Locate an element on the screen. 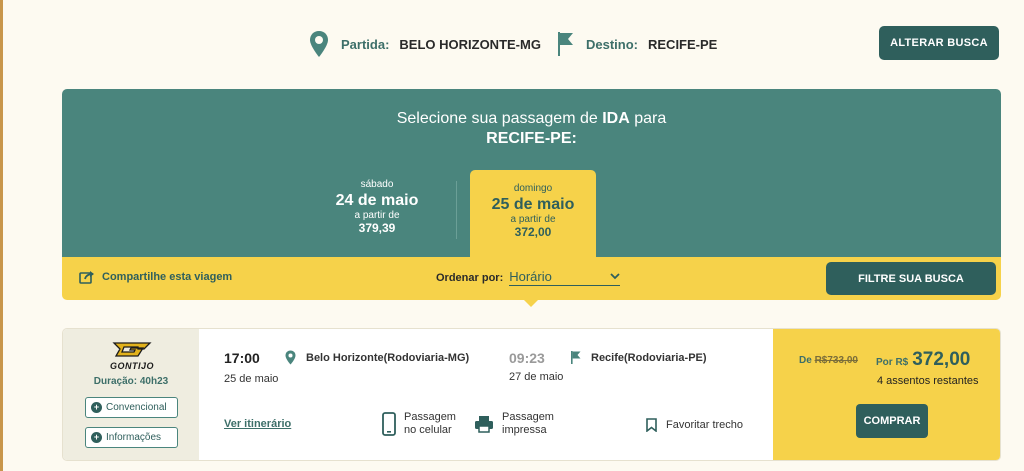 Image resolution: width=1024 pixels, height=471 pixels. mobile-phone-icon is located at coordinates (389, 424).